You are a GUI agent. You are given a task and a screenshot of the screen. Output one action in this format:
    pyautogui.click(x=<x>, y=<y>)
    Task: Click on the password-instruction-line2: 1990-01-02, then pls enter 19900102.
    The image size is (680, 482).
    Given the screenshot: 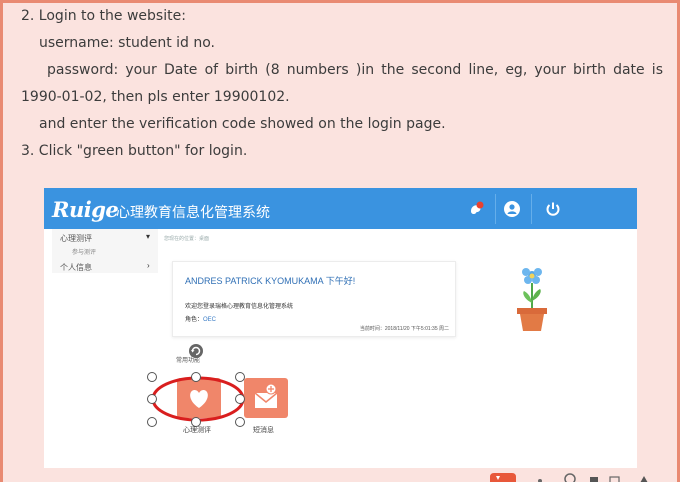 What is the action you would take?
    pyautogui.click(x=155, y=97)
    